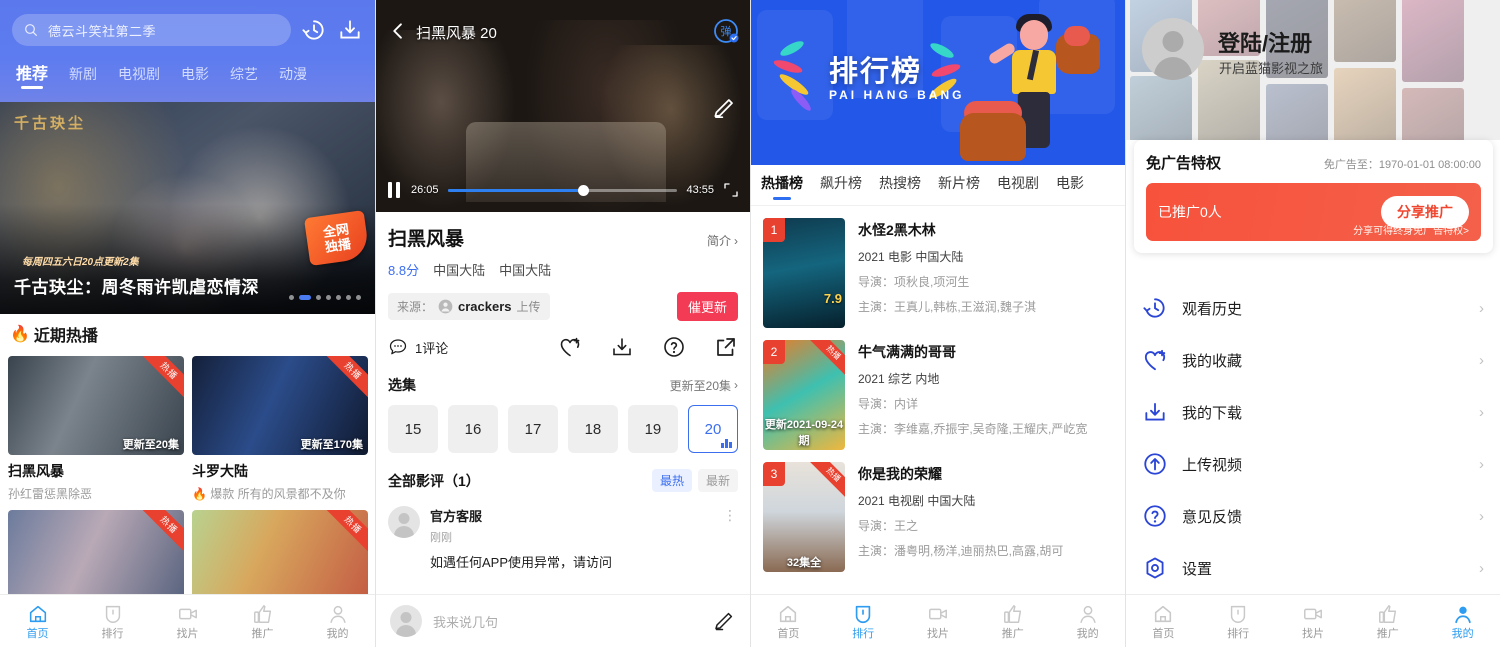 This screenshot has width=1500, height=647. Describe the element at coordinates (592, 429) in the screenshot. I see `episode-18: 18` at that location.